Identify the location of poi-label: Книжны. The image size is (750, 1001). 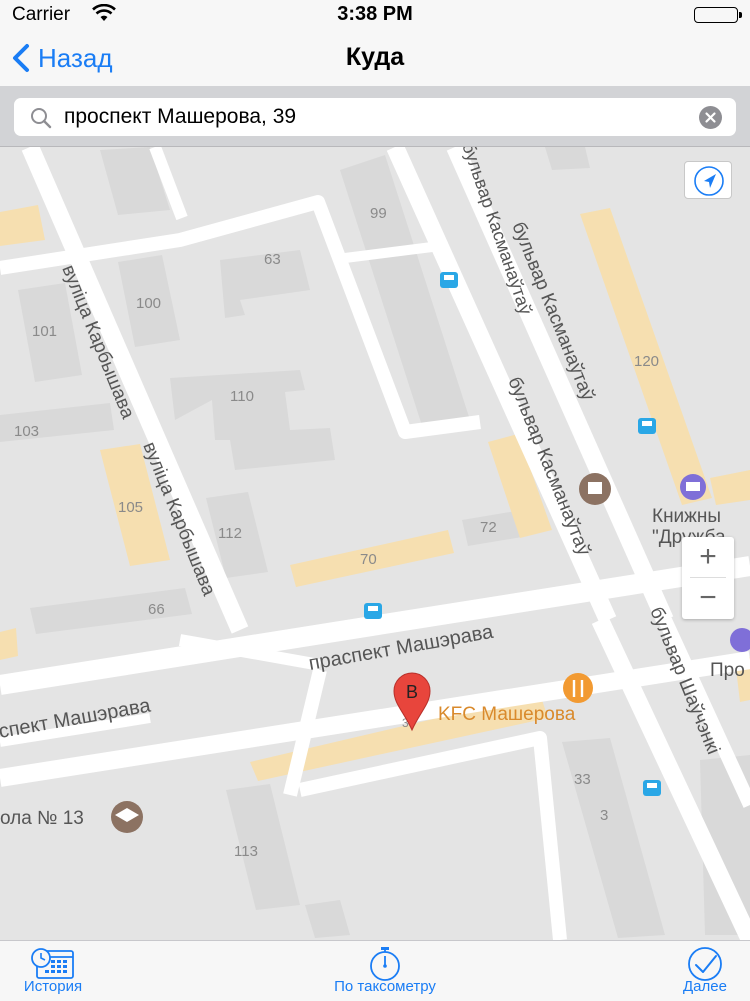
(686, 516).